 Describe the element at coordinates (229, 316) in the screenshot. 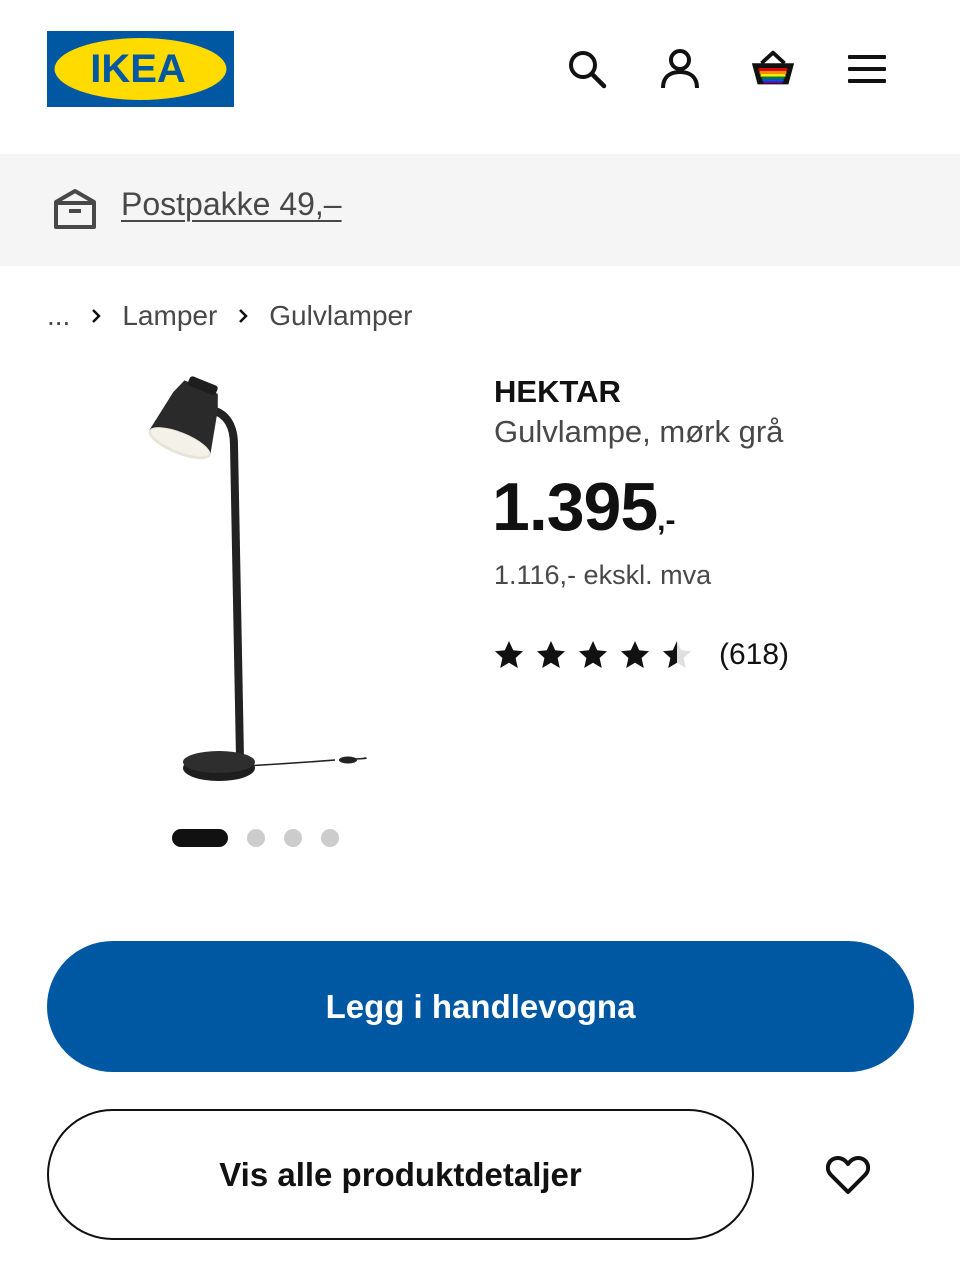

I see `breadcrumb: ... Lamper Gulvlamper` at that location.